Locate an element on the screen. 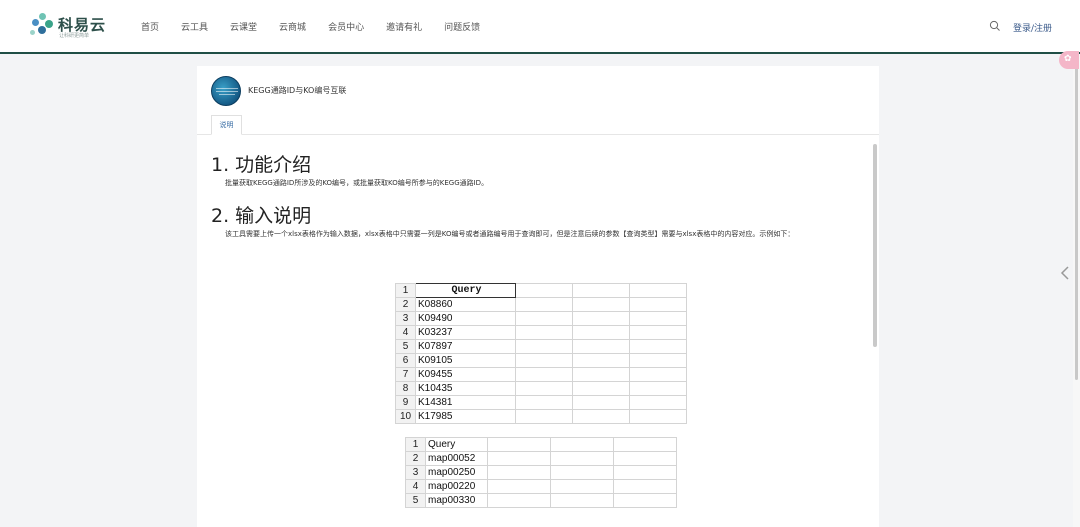 The height and width of the screenshot is (527, 1080). row-number: 9 is located at coordinates (405, 402).